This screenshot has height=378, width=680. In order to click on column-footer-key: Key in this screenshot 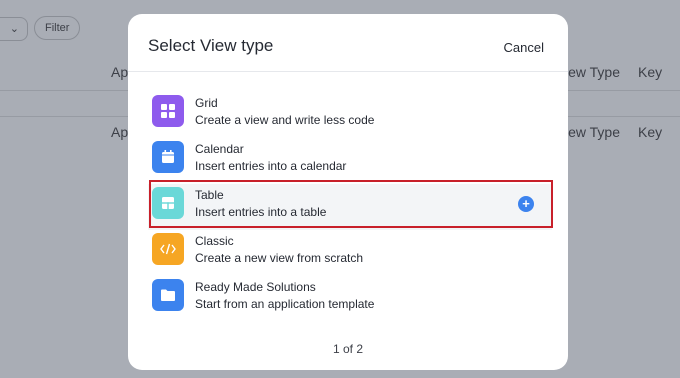, I will do `click(650, 132)`.